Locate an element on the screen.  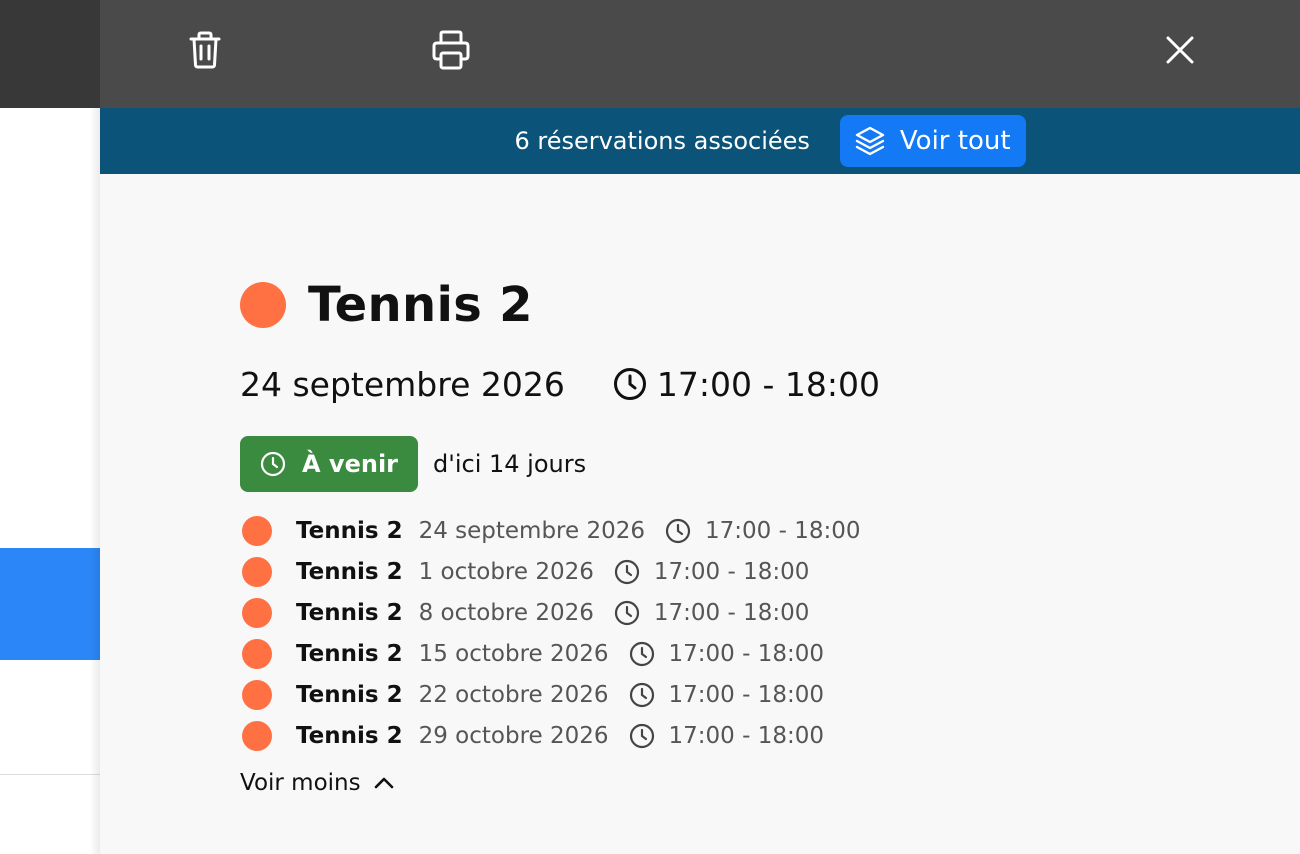
chevron-up-icon is located at coordinates (383, 783).